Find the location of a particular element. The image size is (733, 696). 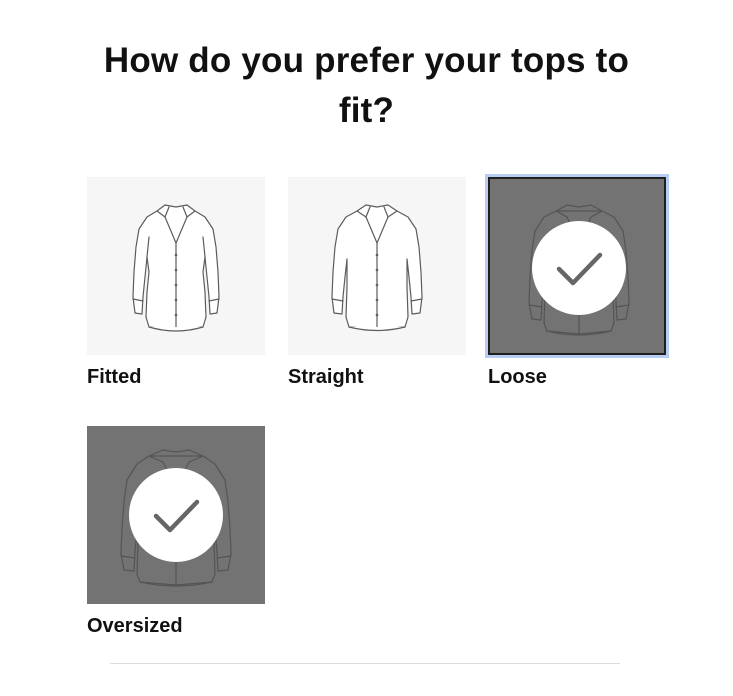

option-straight: Straight is located at coordinates (377, 283).